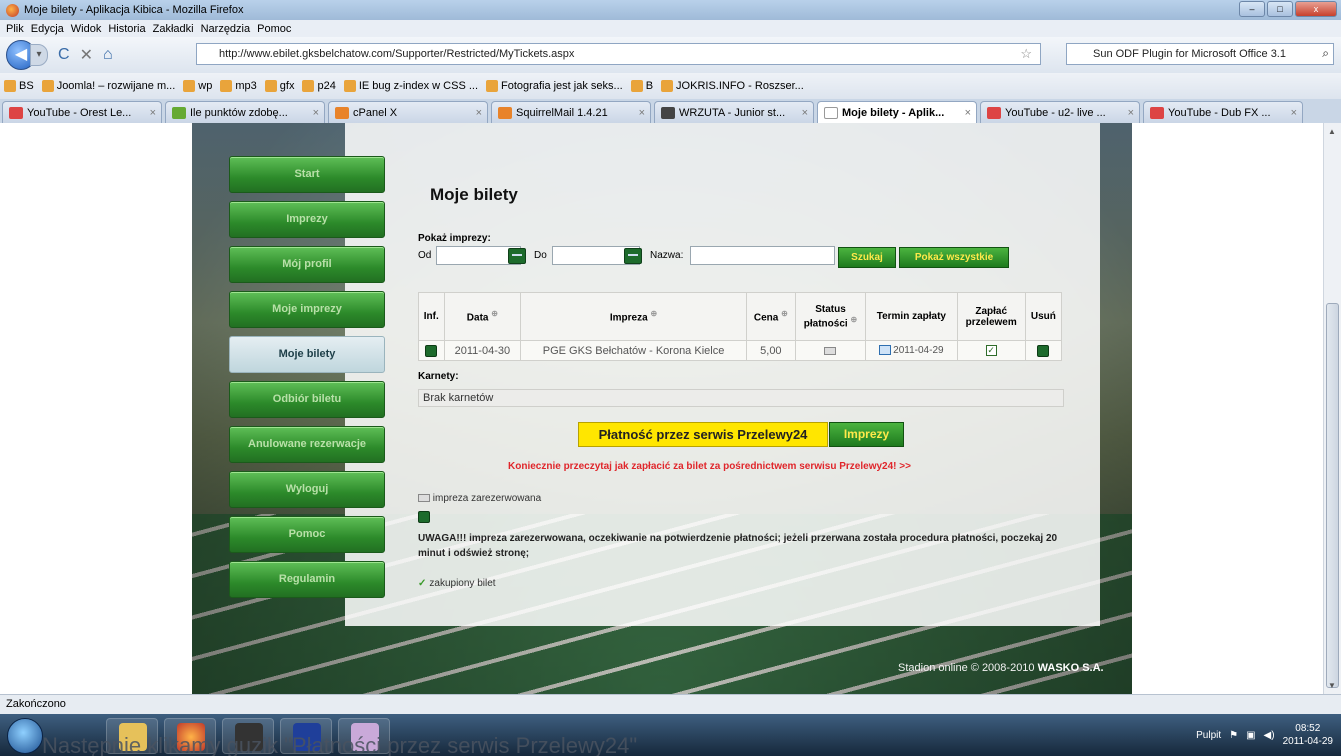  I want to click on info-icon, so click(431, 350).